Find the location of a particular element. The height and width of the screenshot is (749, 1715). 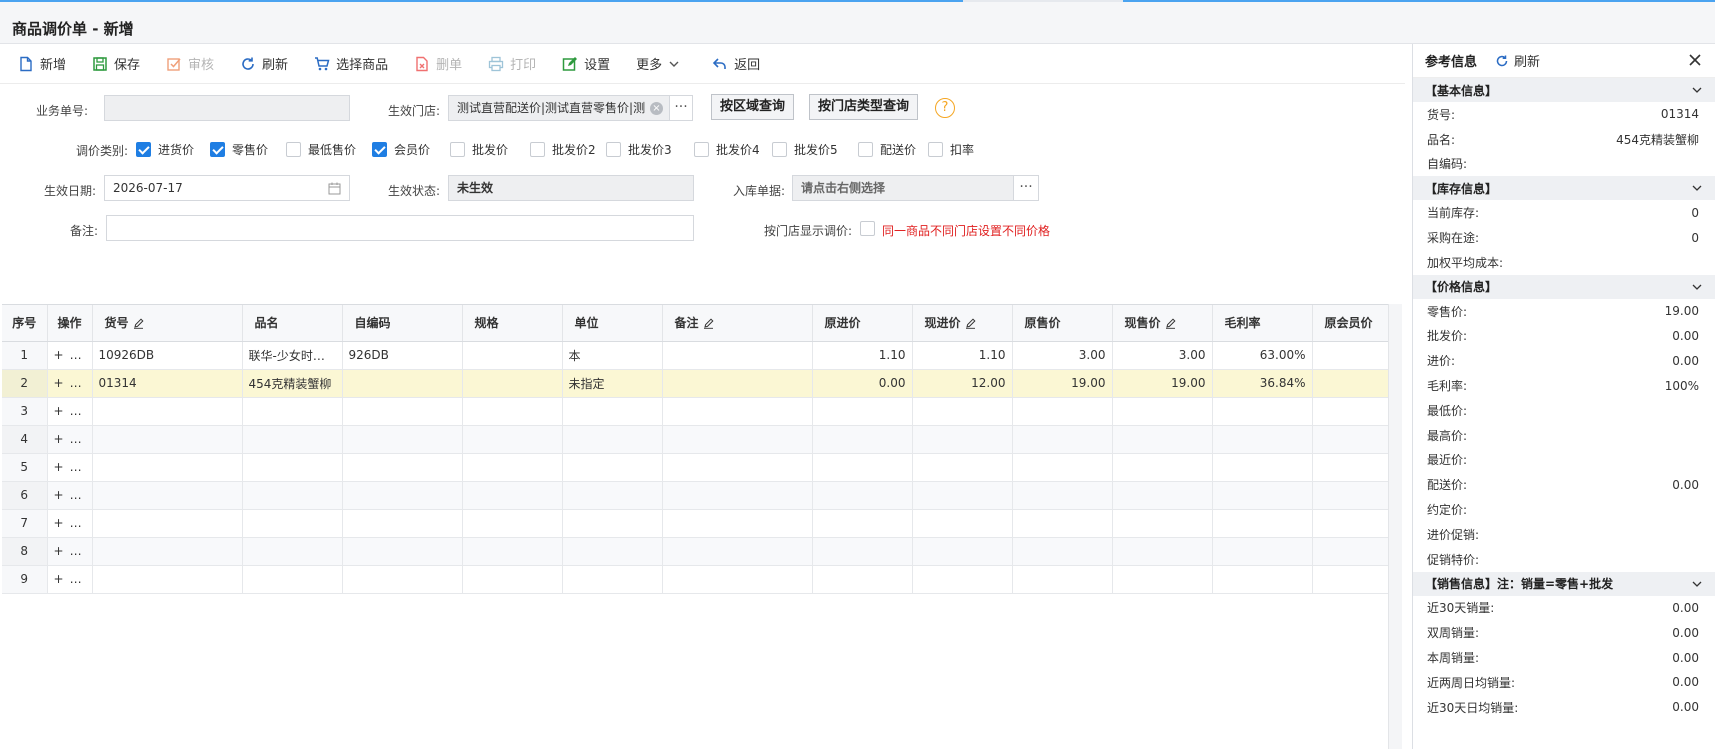

help-icon: ? is located at coordinates (945, 108).